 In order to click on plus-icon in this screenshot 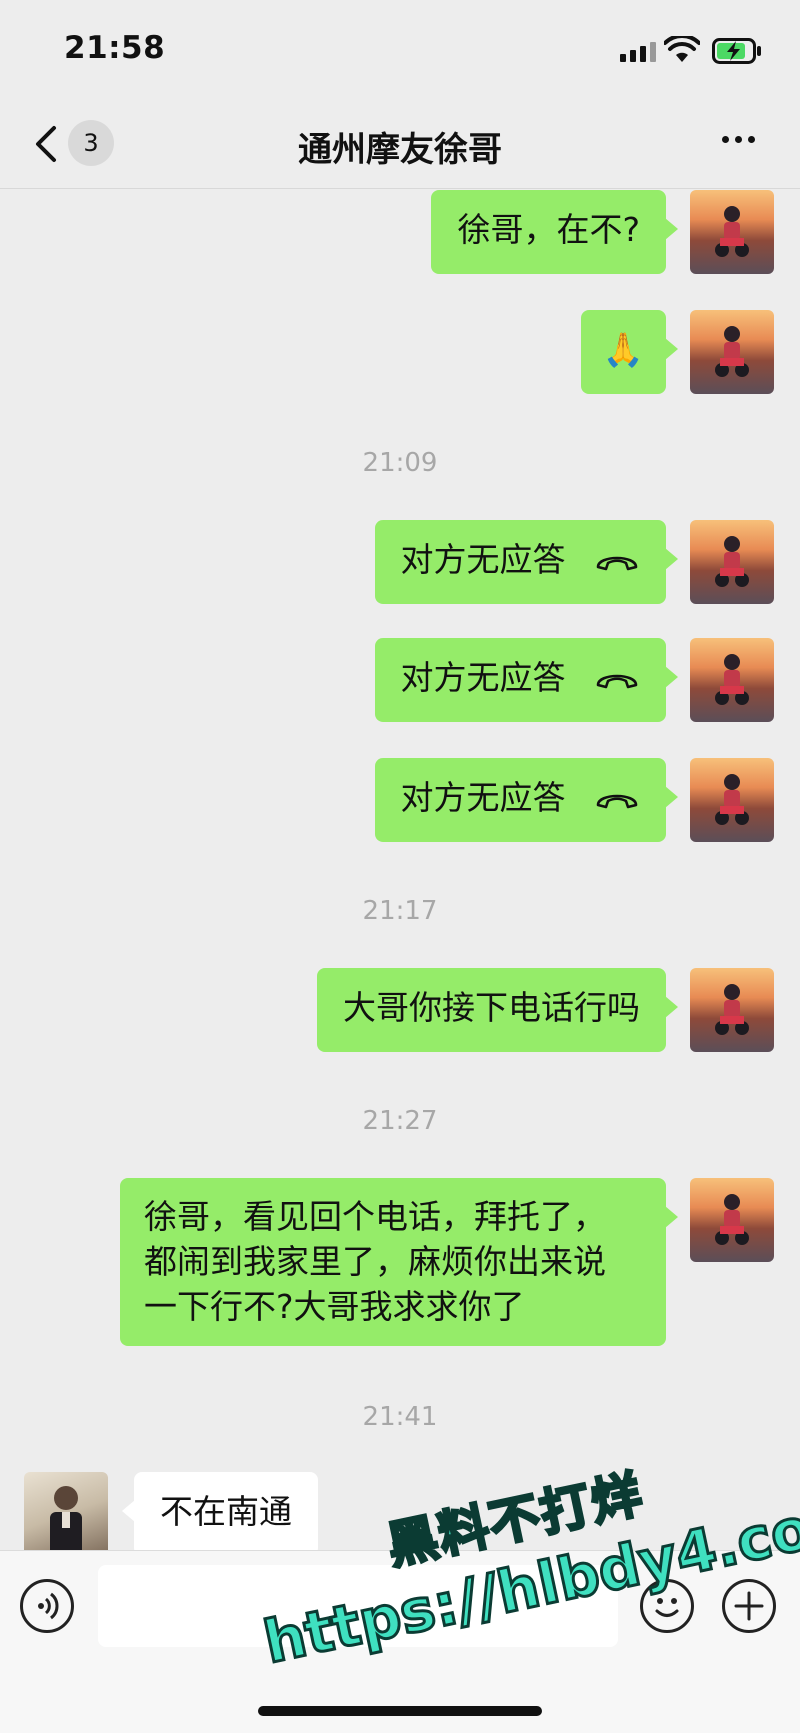, I will do `click(749, 1606)`.